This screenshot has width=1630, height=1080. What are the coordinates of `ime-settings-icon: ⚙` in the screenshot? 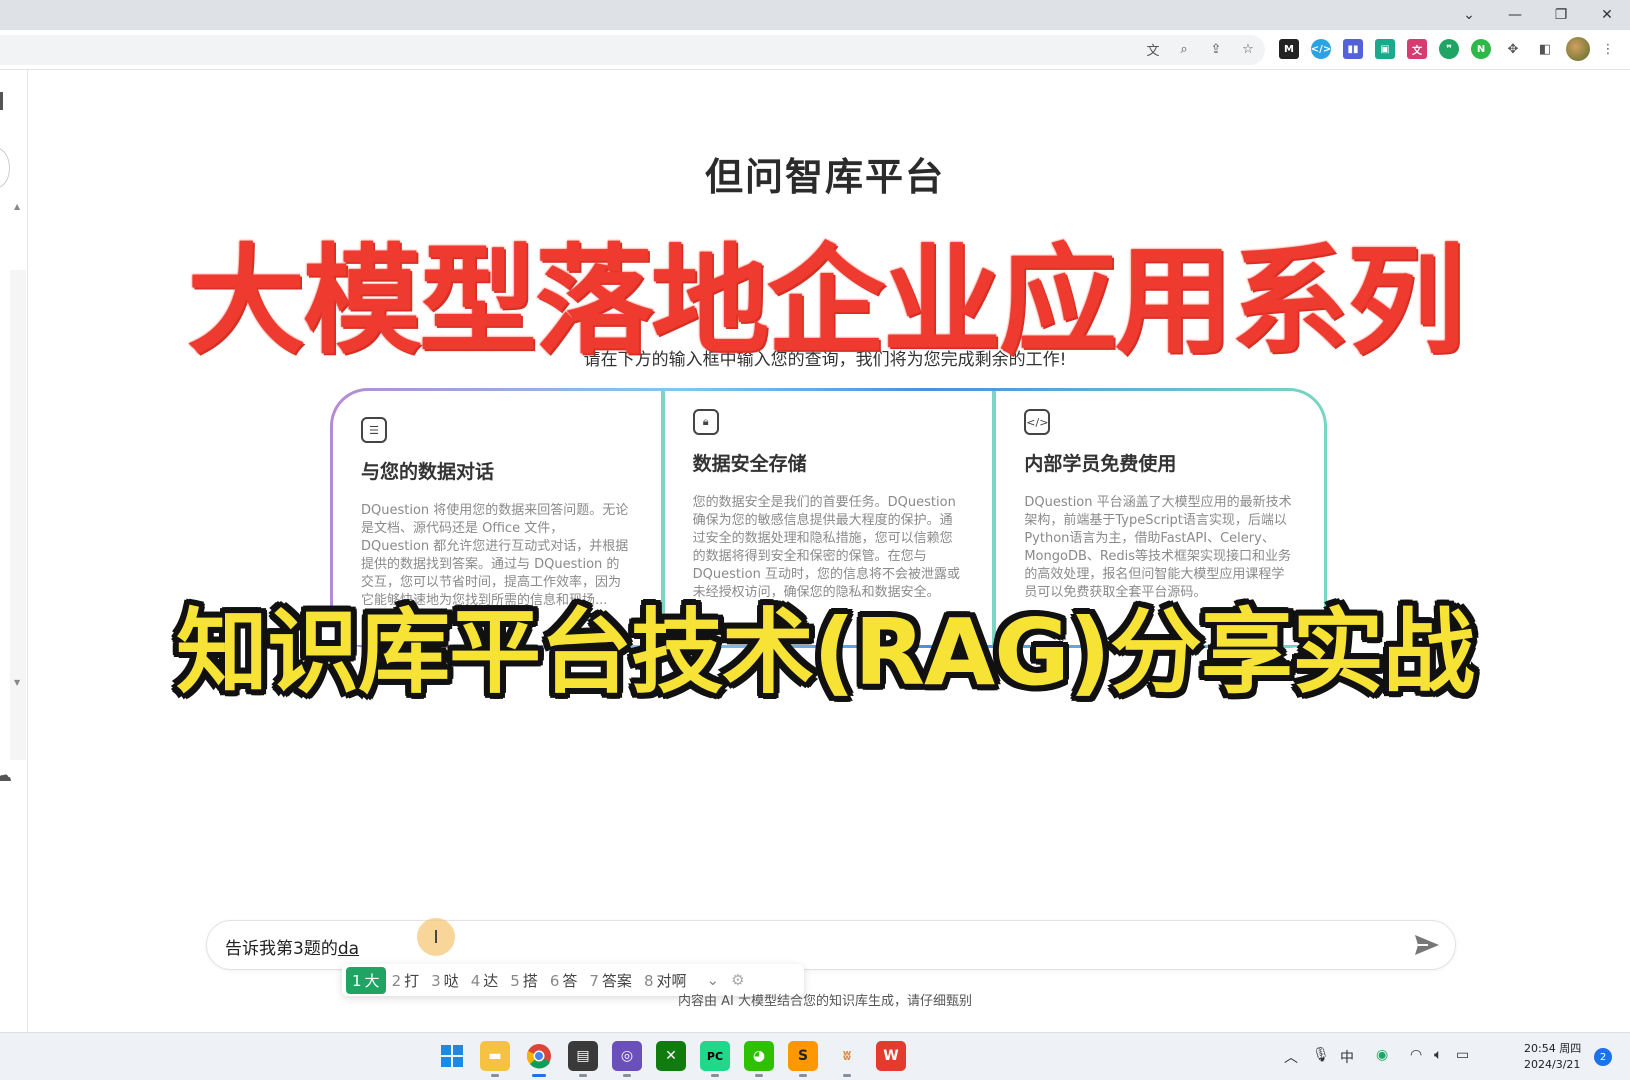 It's located at (737, 980).